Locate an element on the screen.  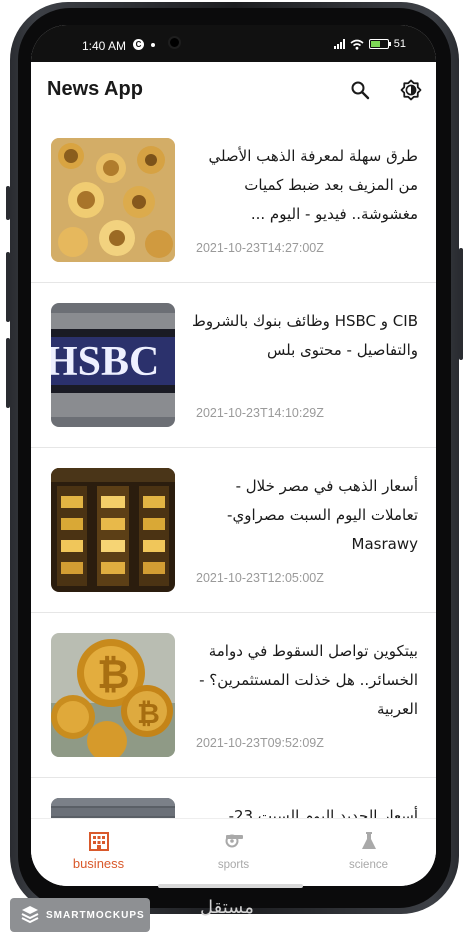
tab-business: business is located at coordinates (98, 852).